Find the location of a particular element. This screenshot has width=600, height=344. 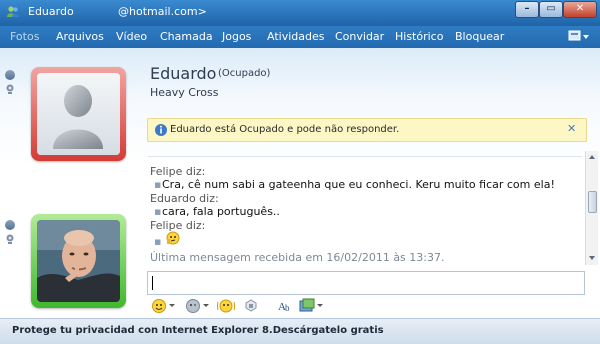

menu-item-bloquear: Bloquear is located at coordinates (479, 36).